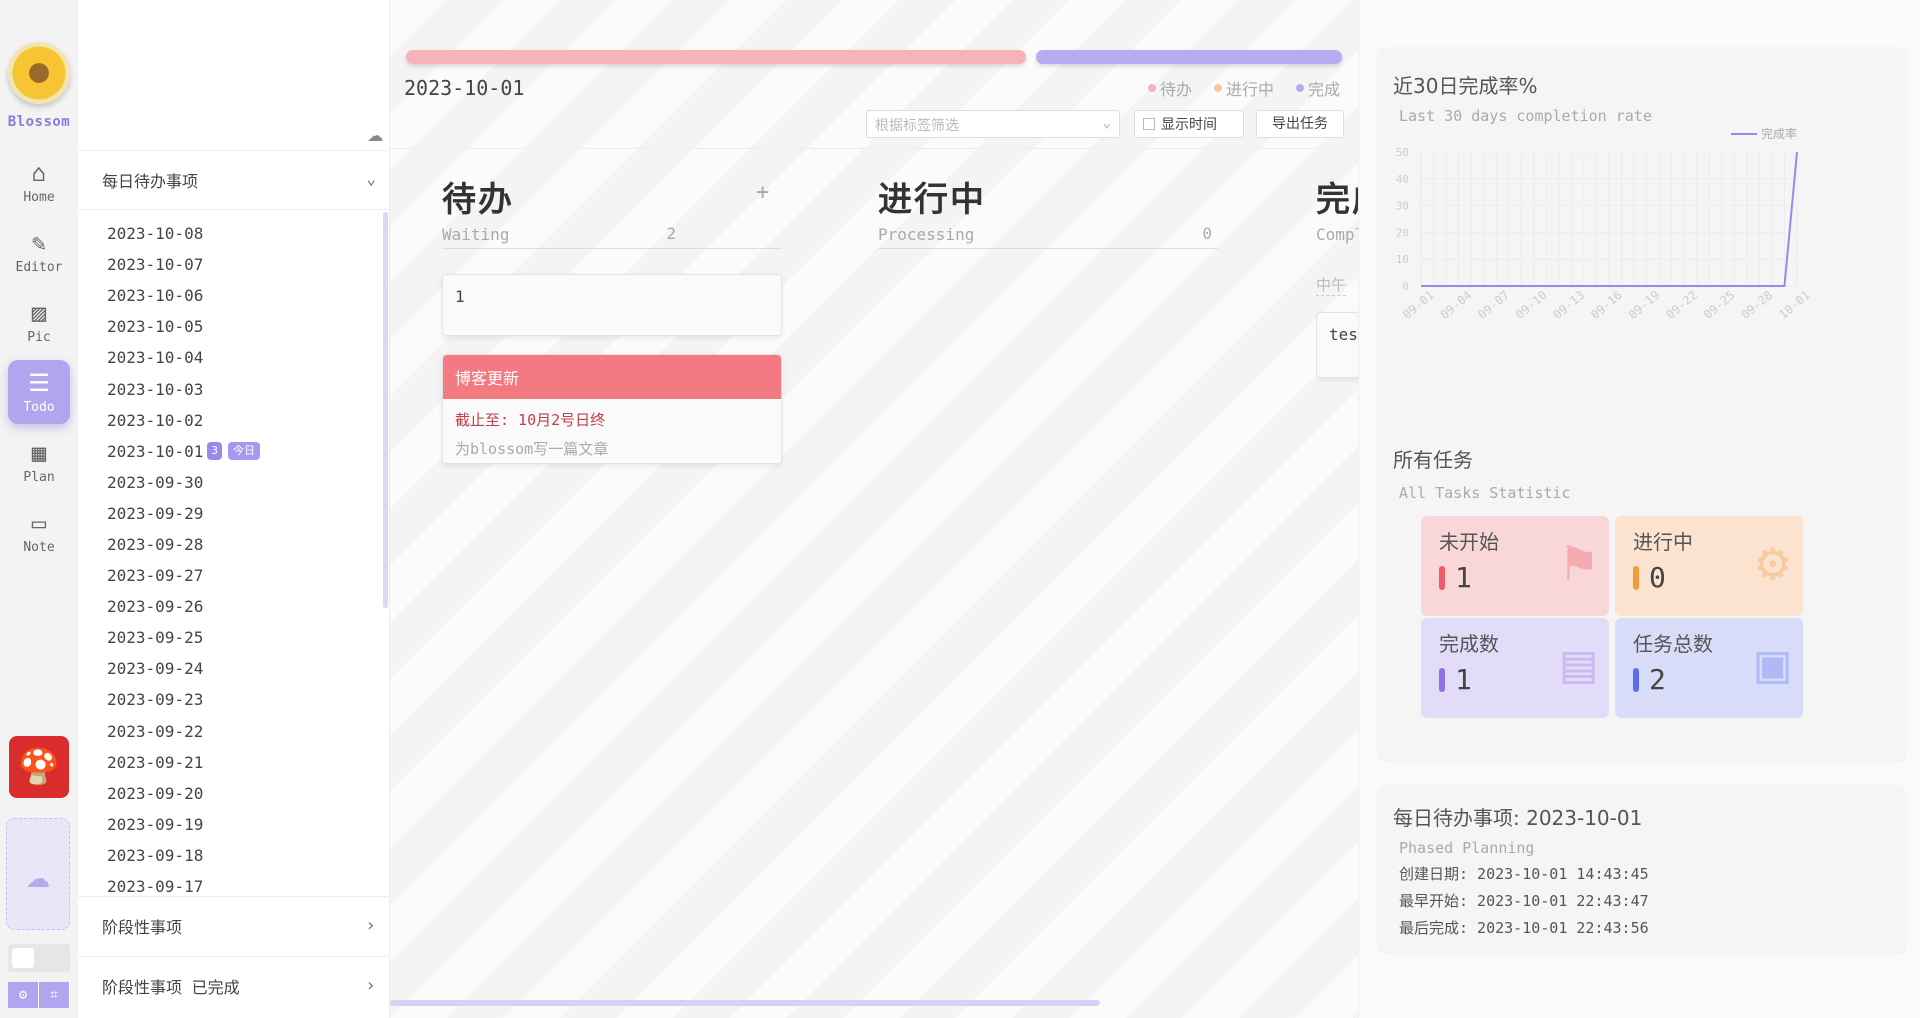  What do you see at coordinates (762, 192) in the screenshot?
I see `add-task-button: +` at bounding box center [762, 192].